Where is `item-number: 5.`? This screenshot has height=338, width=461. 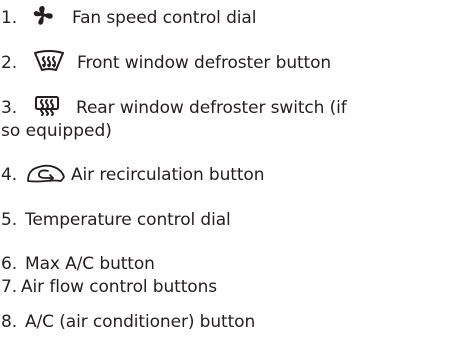 item-number: 5. is located at coordinates (9, 220).